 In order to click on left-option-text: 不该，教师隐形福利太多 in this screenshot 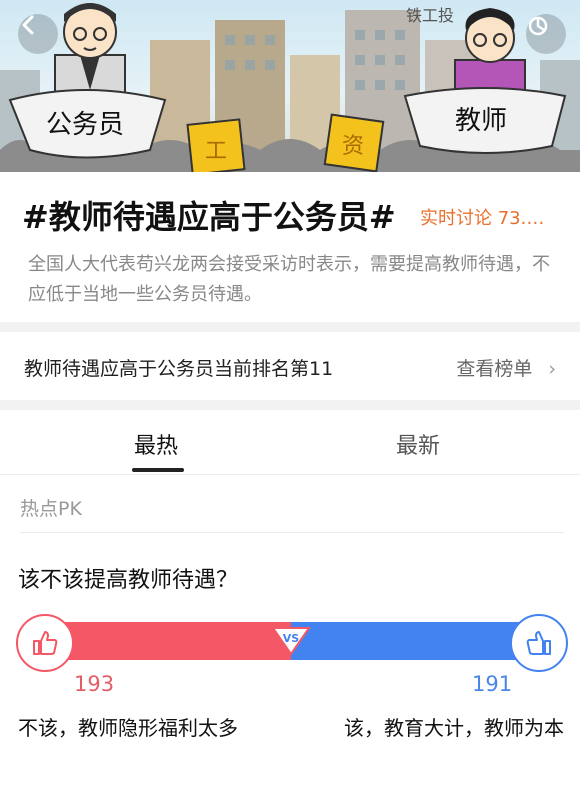, I will do `click(128, 728)`.